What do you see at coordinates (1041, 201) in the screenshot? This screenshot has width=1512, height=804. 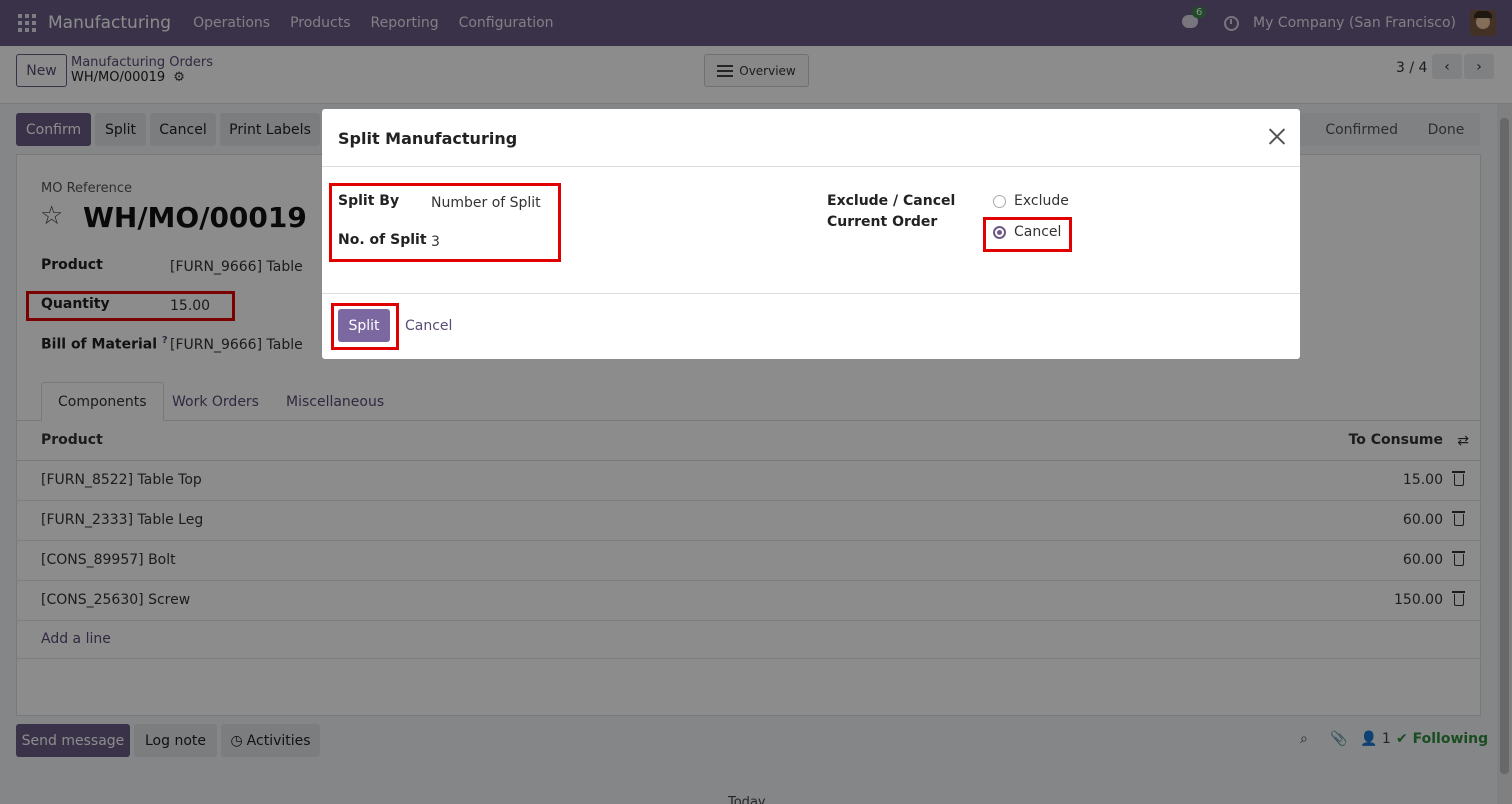 I see `radio-exclude-label: Exclude` at bounding box center [1041, 201].